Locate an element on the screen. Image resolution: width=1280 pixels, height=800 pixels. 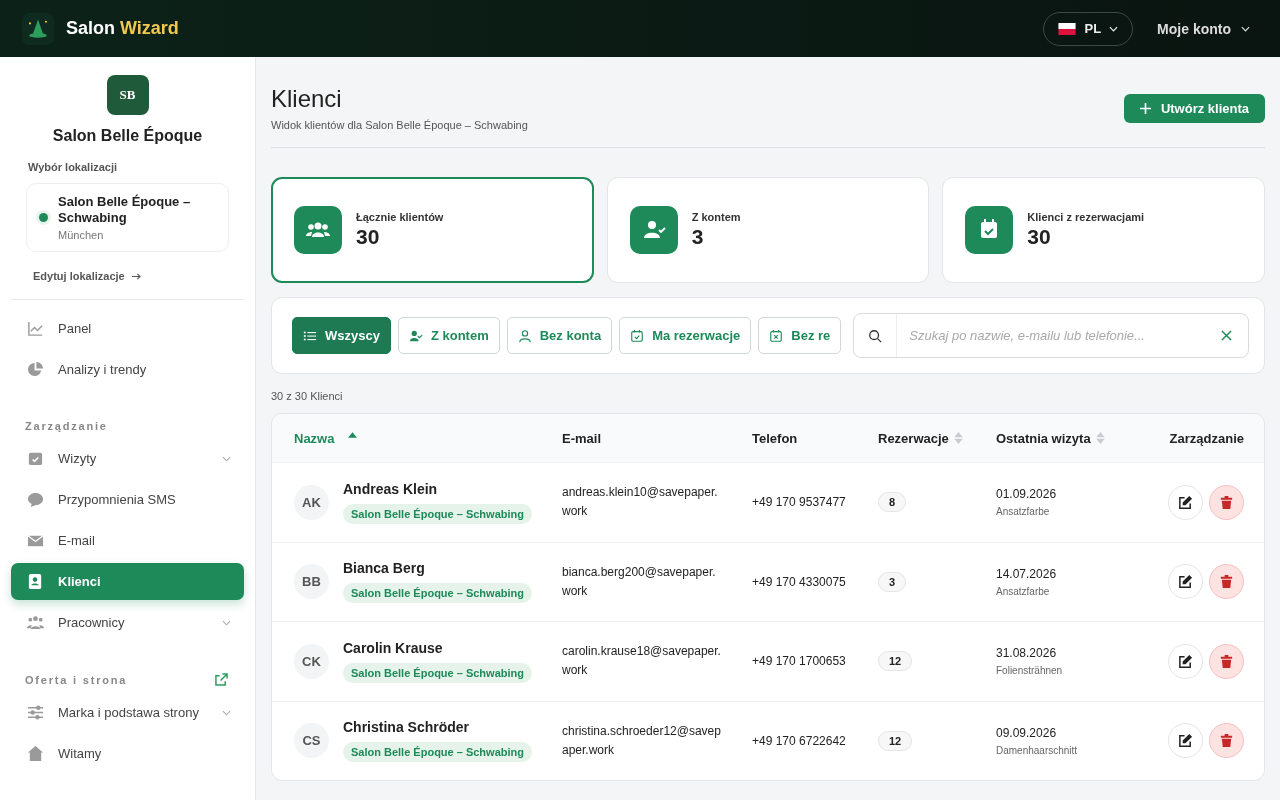
column-header: Telefon is located at coordinates (815, 438).